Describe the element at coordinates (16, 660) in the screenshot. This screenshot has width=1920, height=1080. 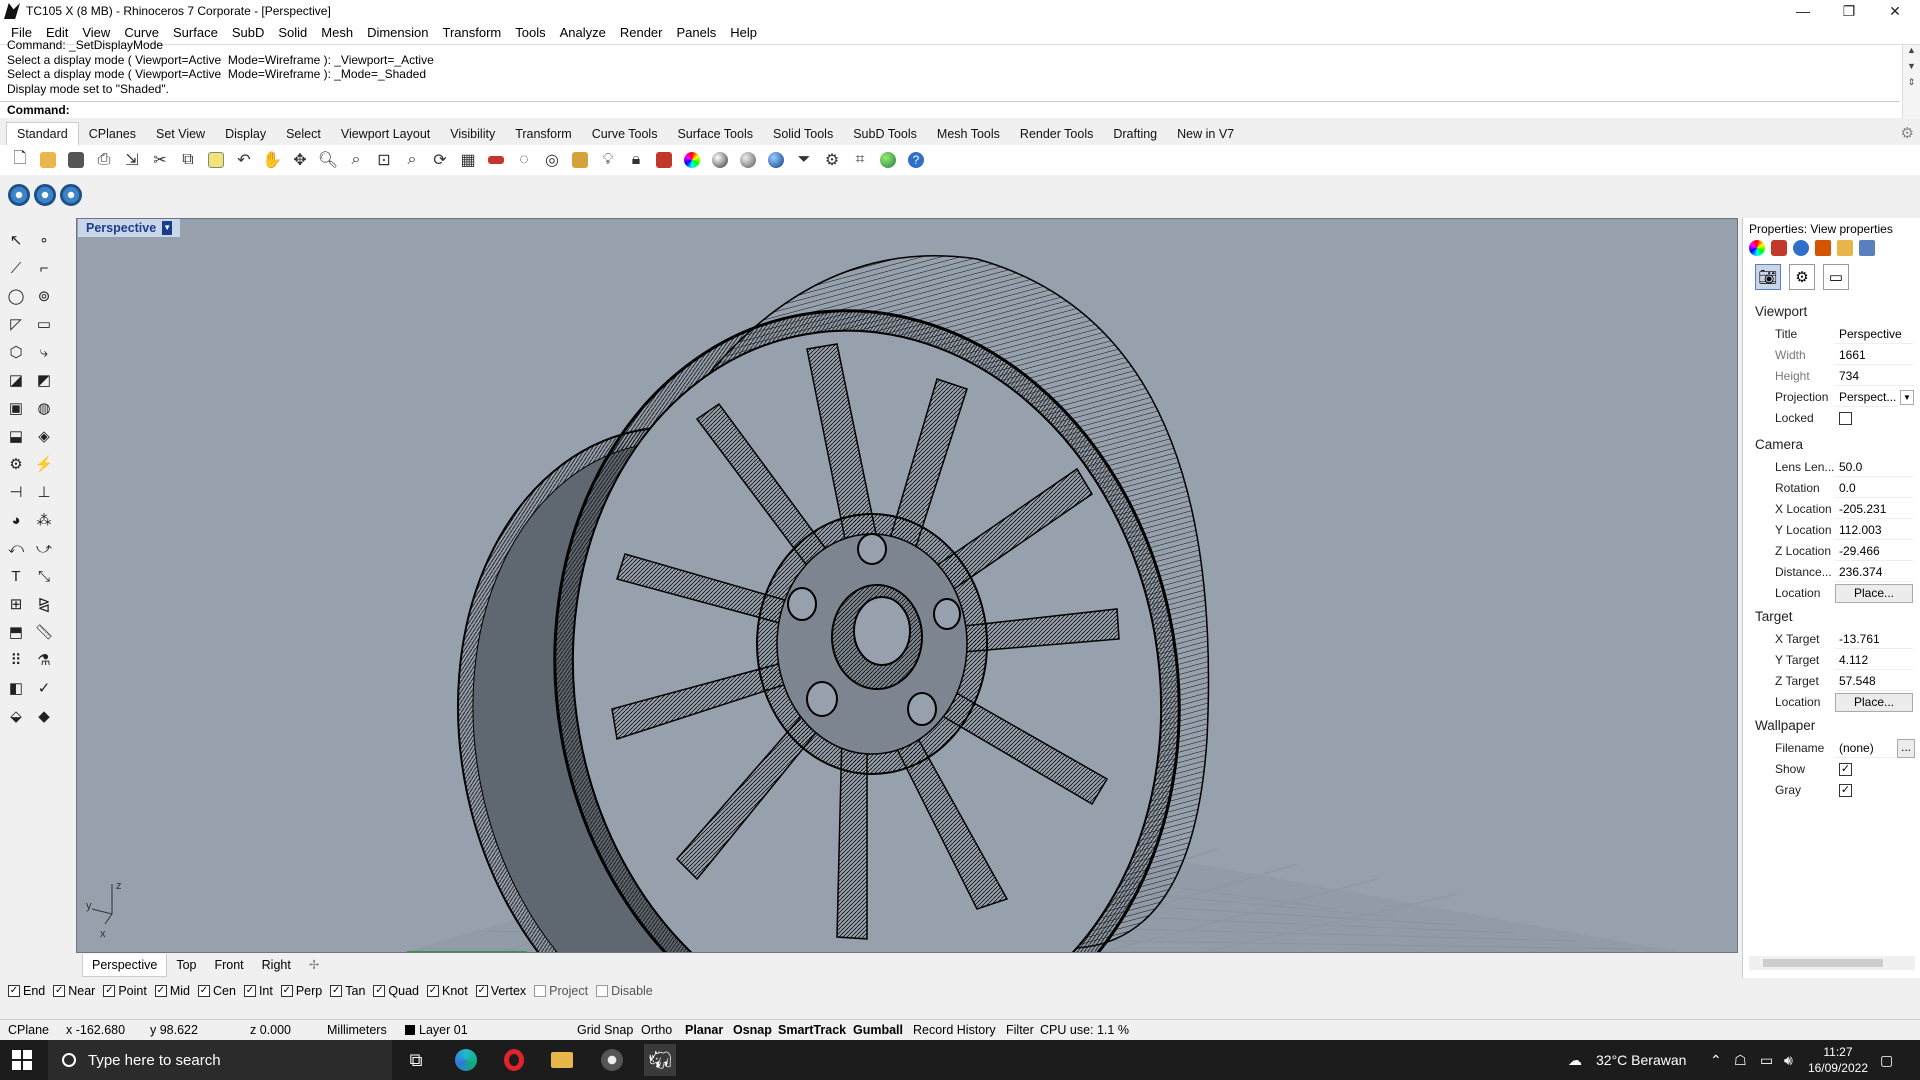
I see `grid-array-icon: ⠿` at that location.